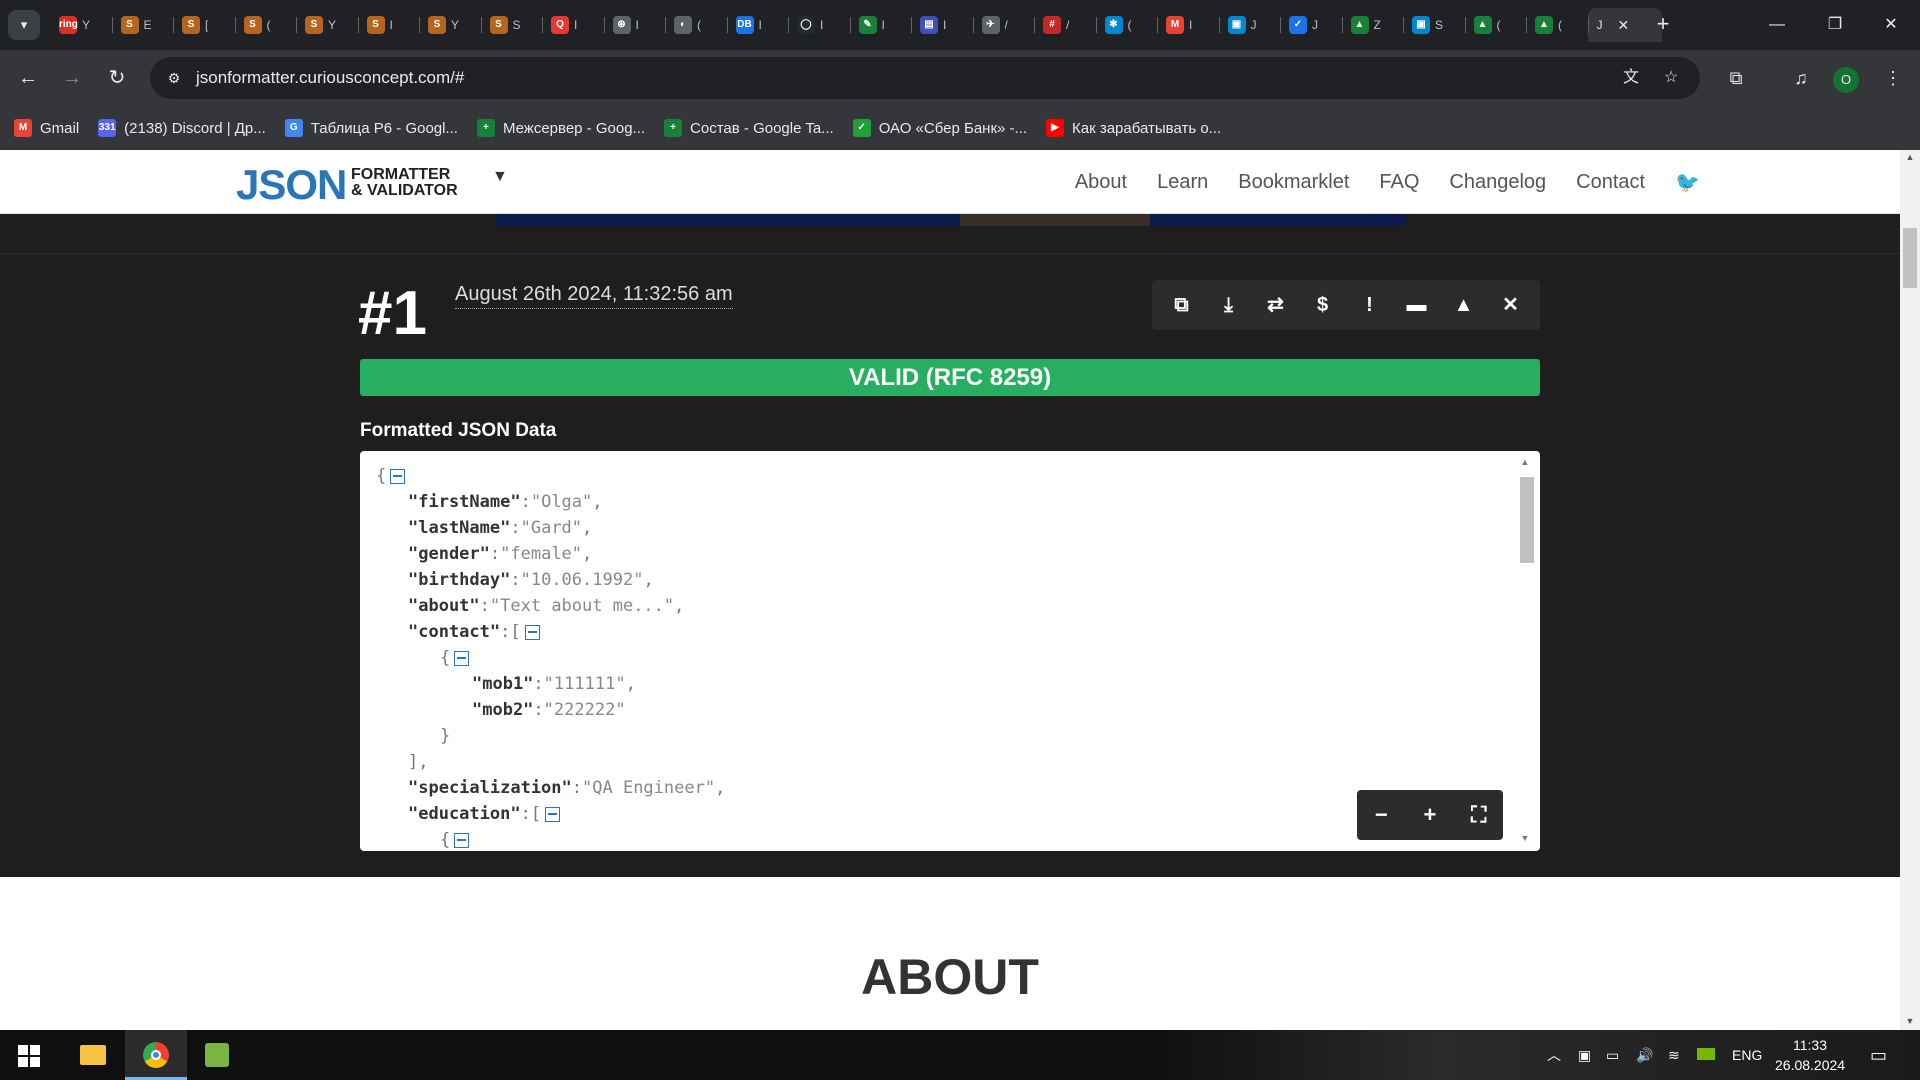 This screenshot has width=1920, height=1080. I want to click on download-icon: ⤓, so click(1229, 305).